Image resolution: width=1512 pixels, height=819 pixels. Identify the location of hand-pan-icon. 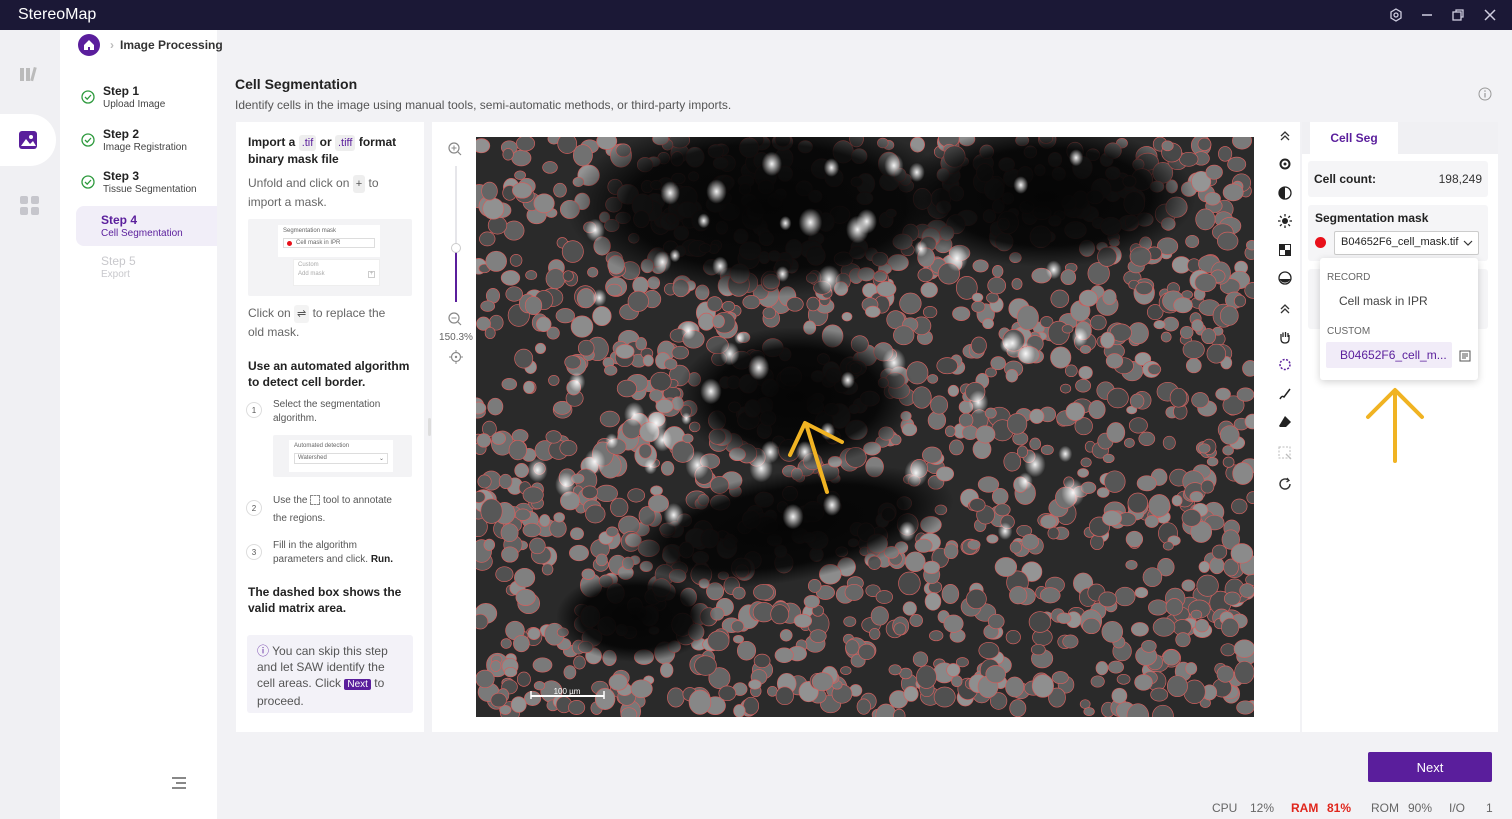
(1285, 337).